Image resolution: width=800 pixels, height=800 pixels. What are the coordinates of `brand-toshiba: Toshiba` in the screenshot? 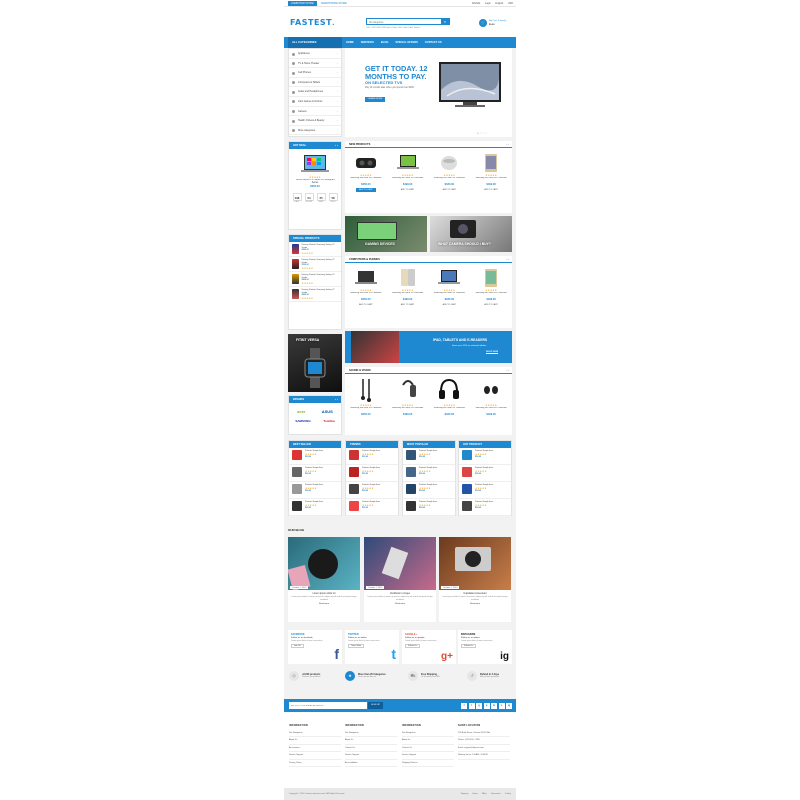 It's located at (328, 421).